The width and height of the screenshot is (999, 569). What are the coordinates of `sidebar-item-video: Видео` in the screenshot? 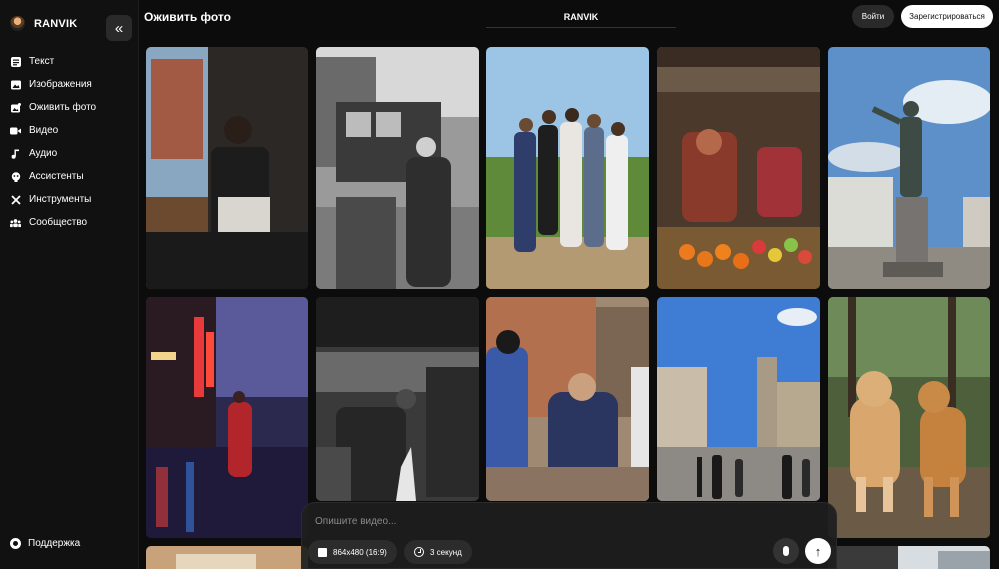 It's located at (72, 130).